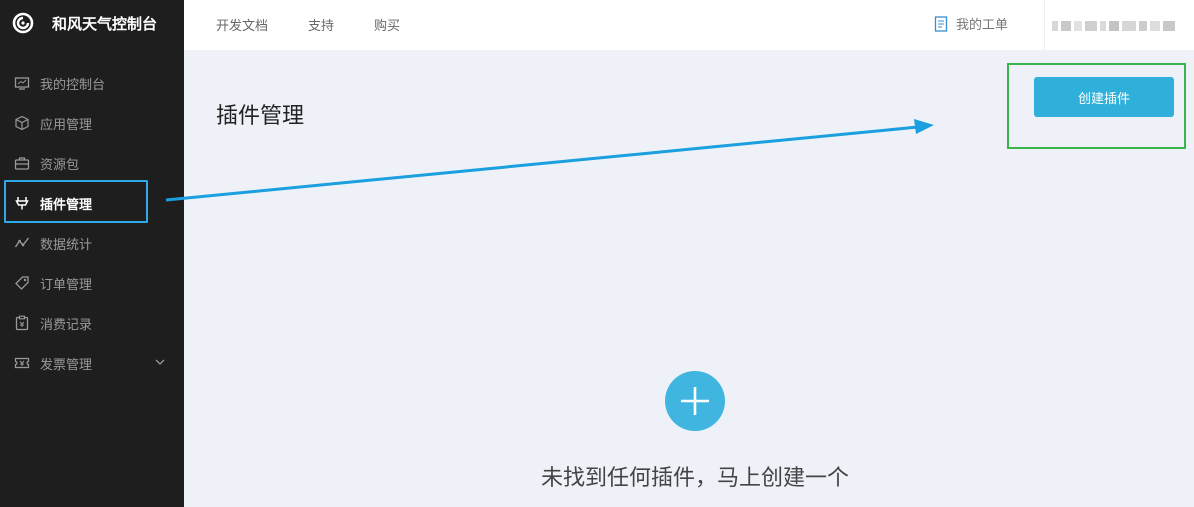 This screenshot has height=507, width=1194. I want to click on sidebar-item-label: 消费记录, so click(66, 325).